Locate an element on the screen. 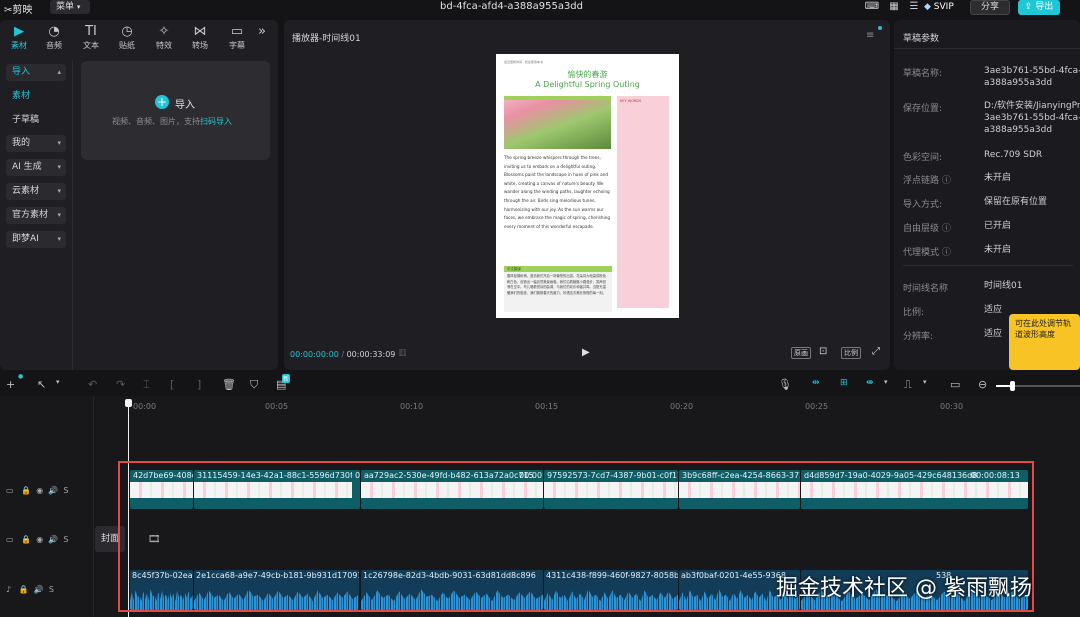 The height and width of the screenshot is (617, 1080). tab-label: 字幕 is located at coordinates (237, 45).